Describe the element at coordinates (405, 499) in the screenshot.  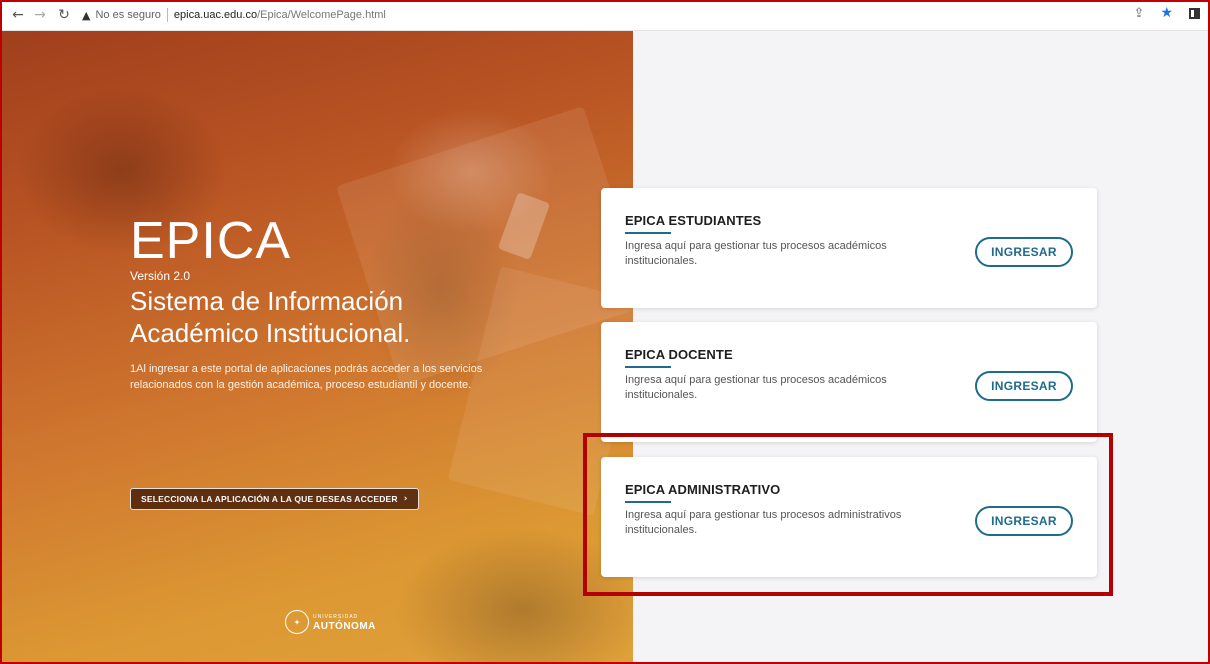
I see `chevron-right-icon: ›` at that location.